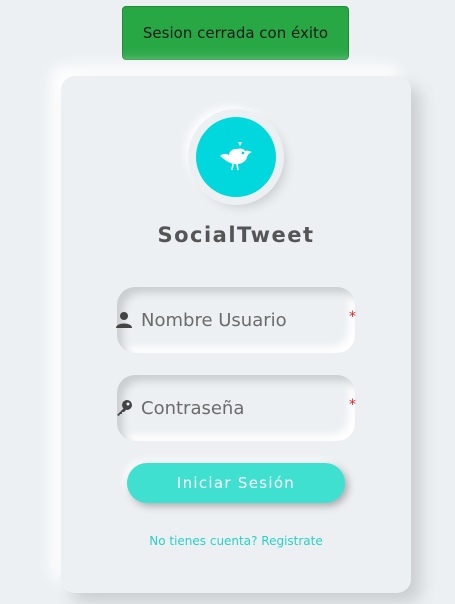  I want to click on toast-message: Sesion cerrada con éxito, so click(235, 33).